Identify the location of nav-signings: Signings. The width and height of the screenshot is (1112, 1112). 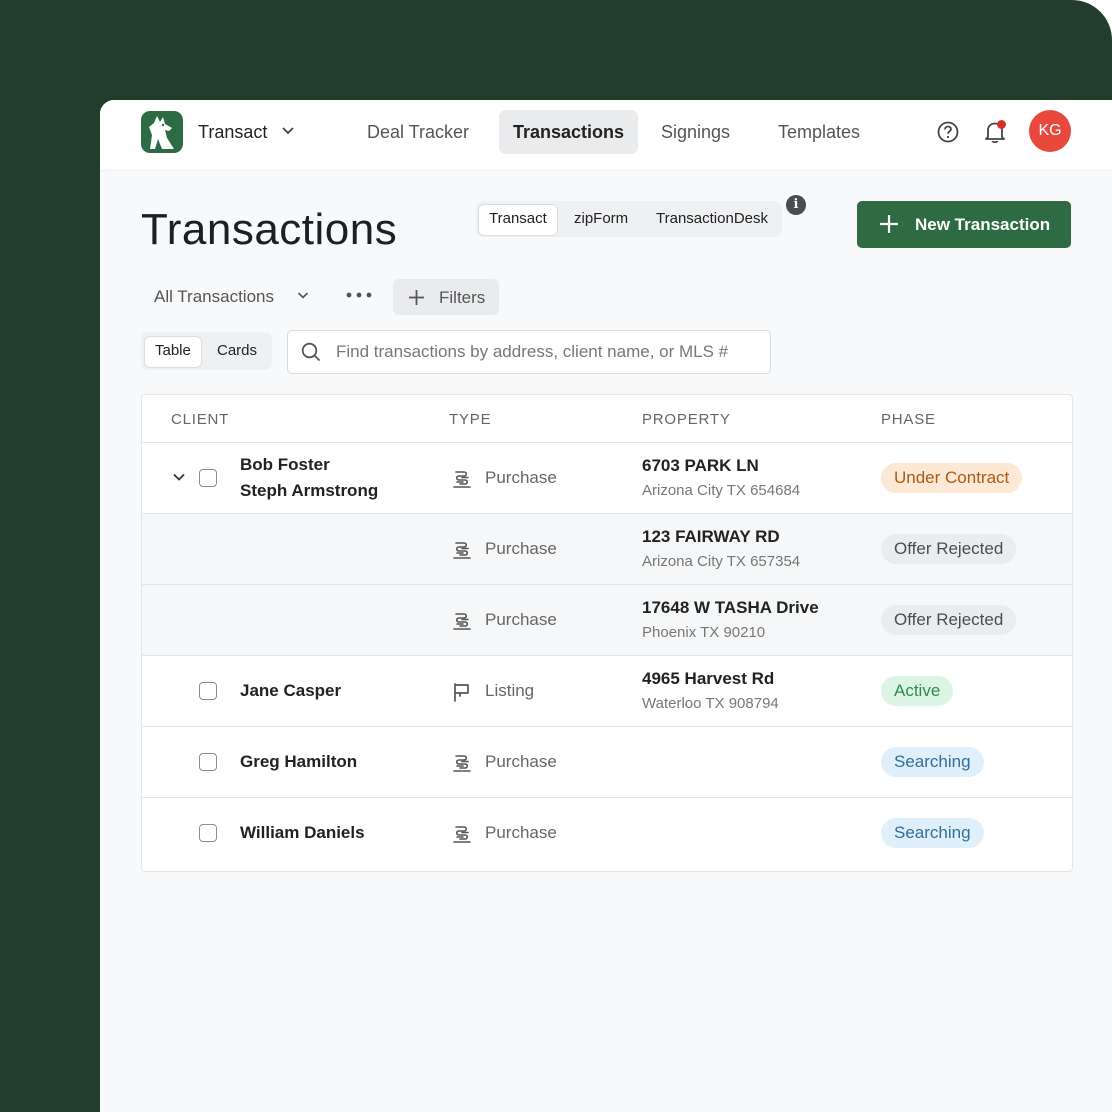
(695, 132).